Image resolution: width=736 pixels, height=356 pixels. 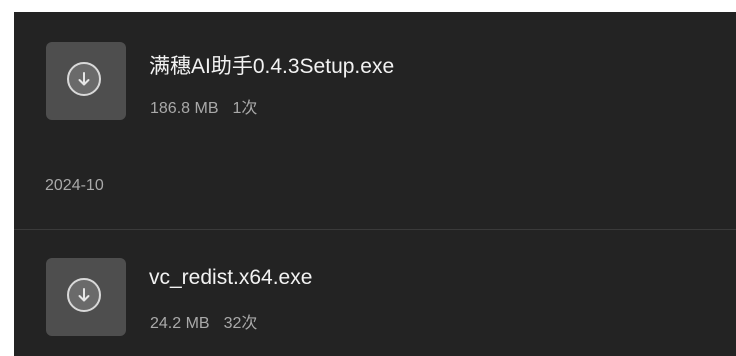 What do you see at coordinates (180, 323) in the screenshot?
I see `file-size: 24.2 MB` at bounding box center [180, 323].